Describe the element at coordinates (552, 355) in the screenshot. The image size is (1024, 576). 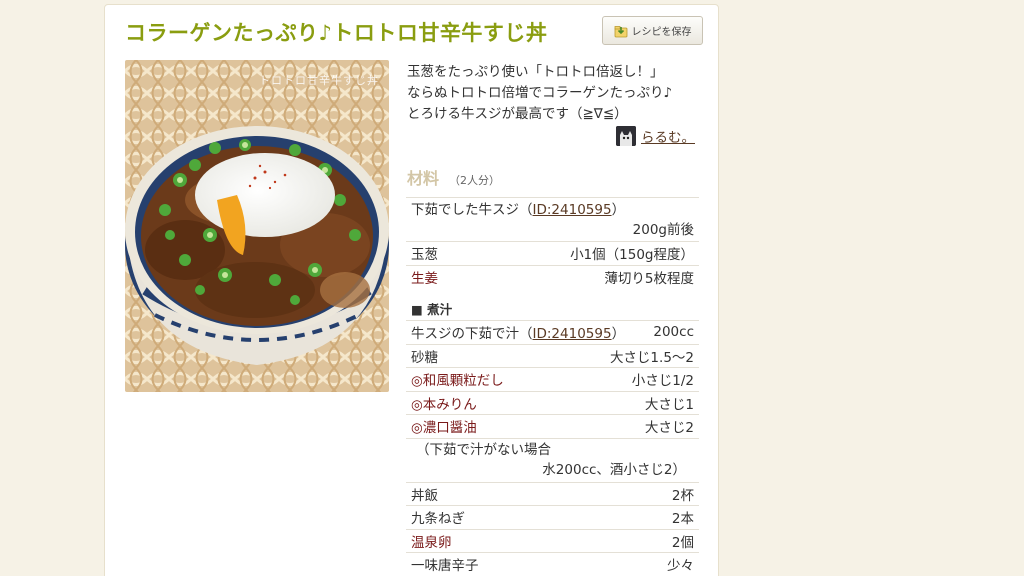
I see `ingredient-row: 砂糖 大さじ1.5〜2` at that location.